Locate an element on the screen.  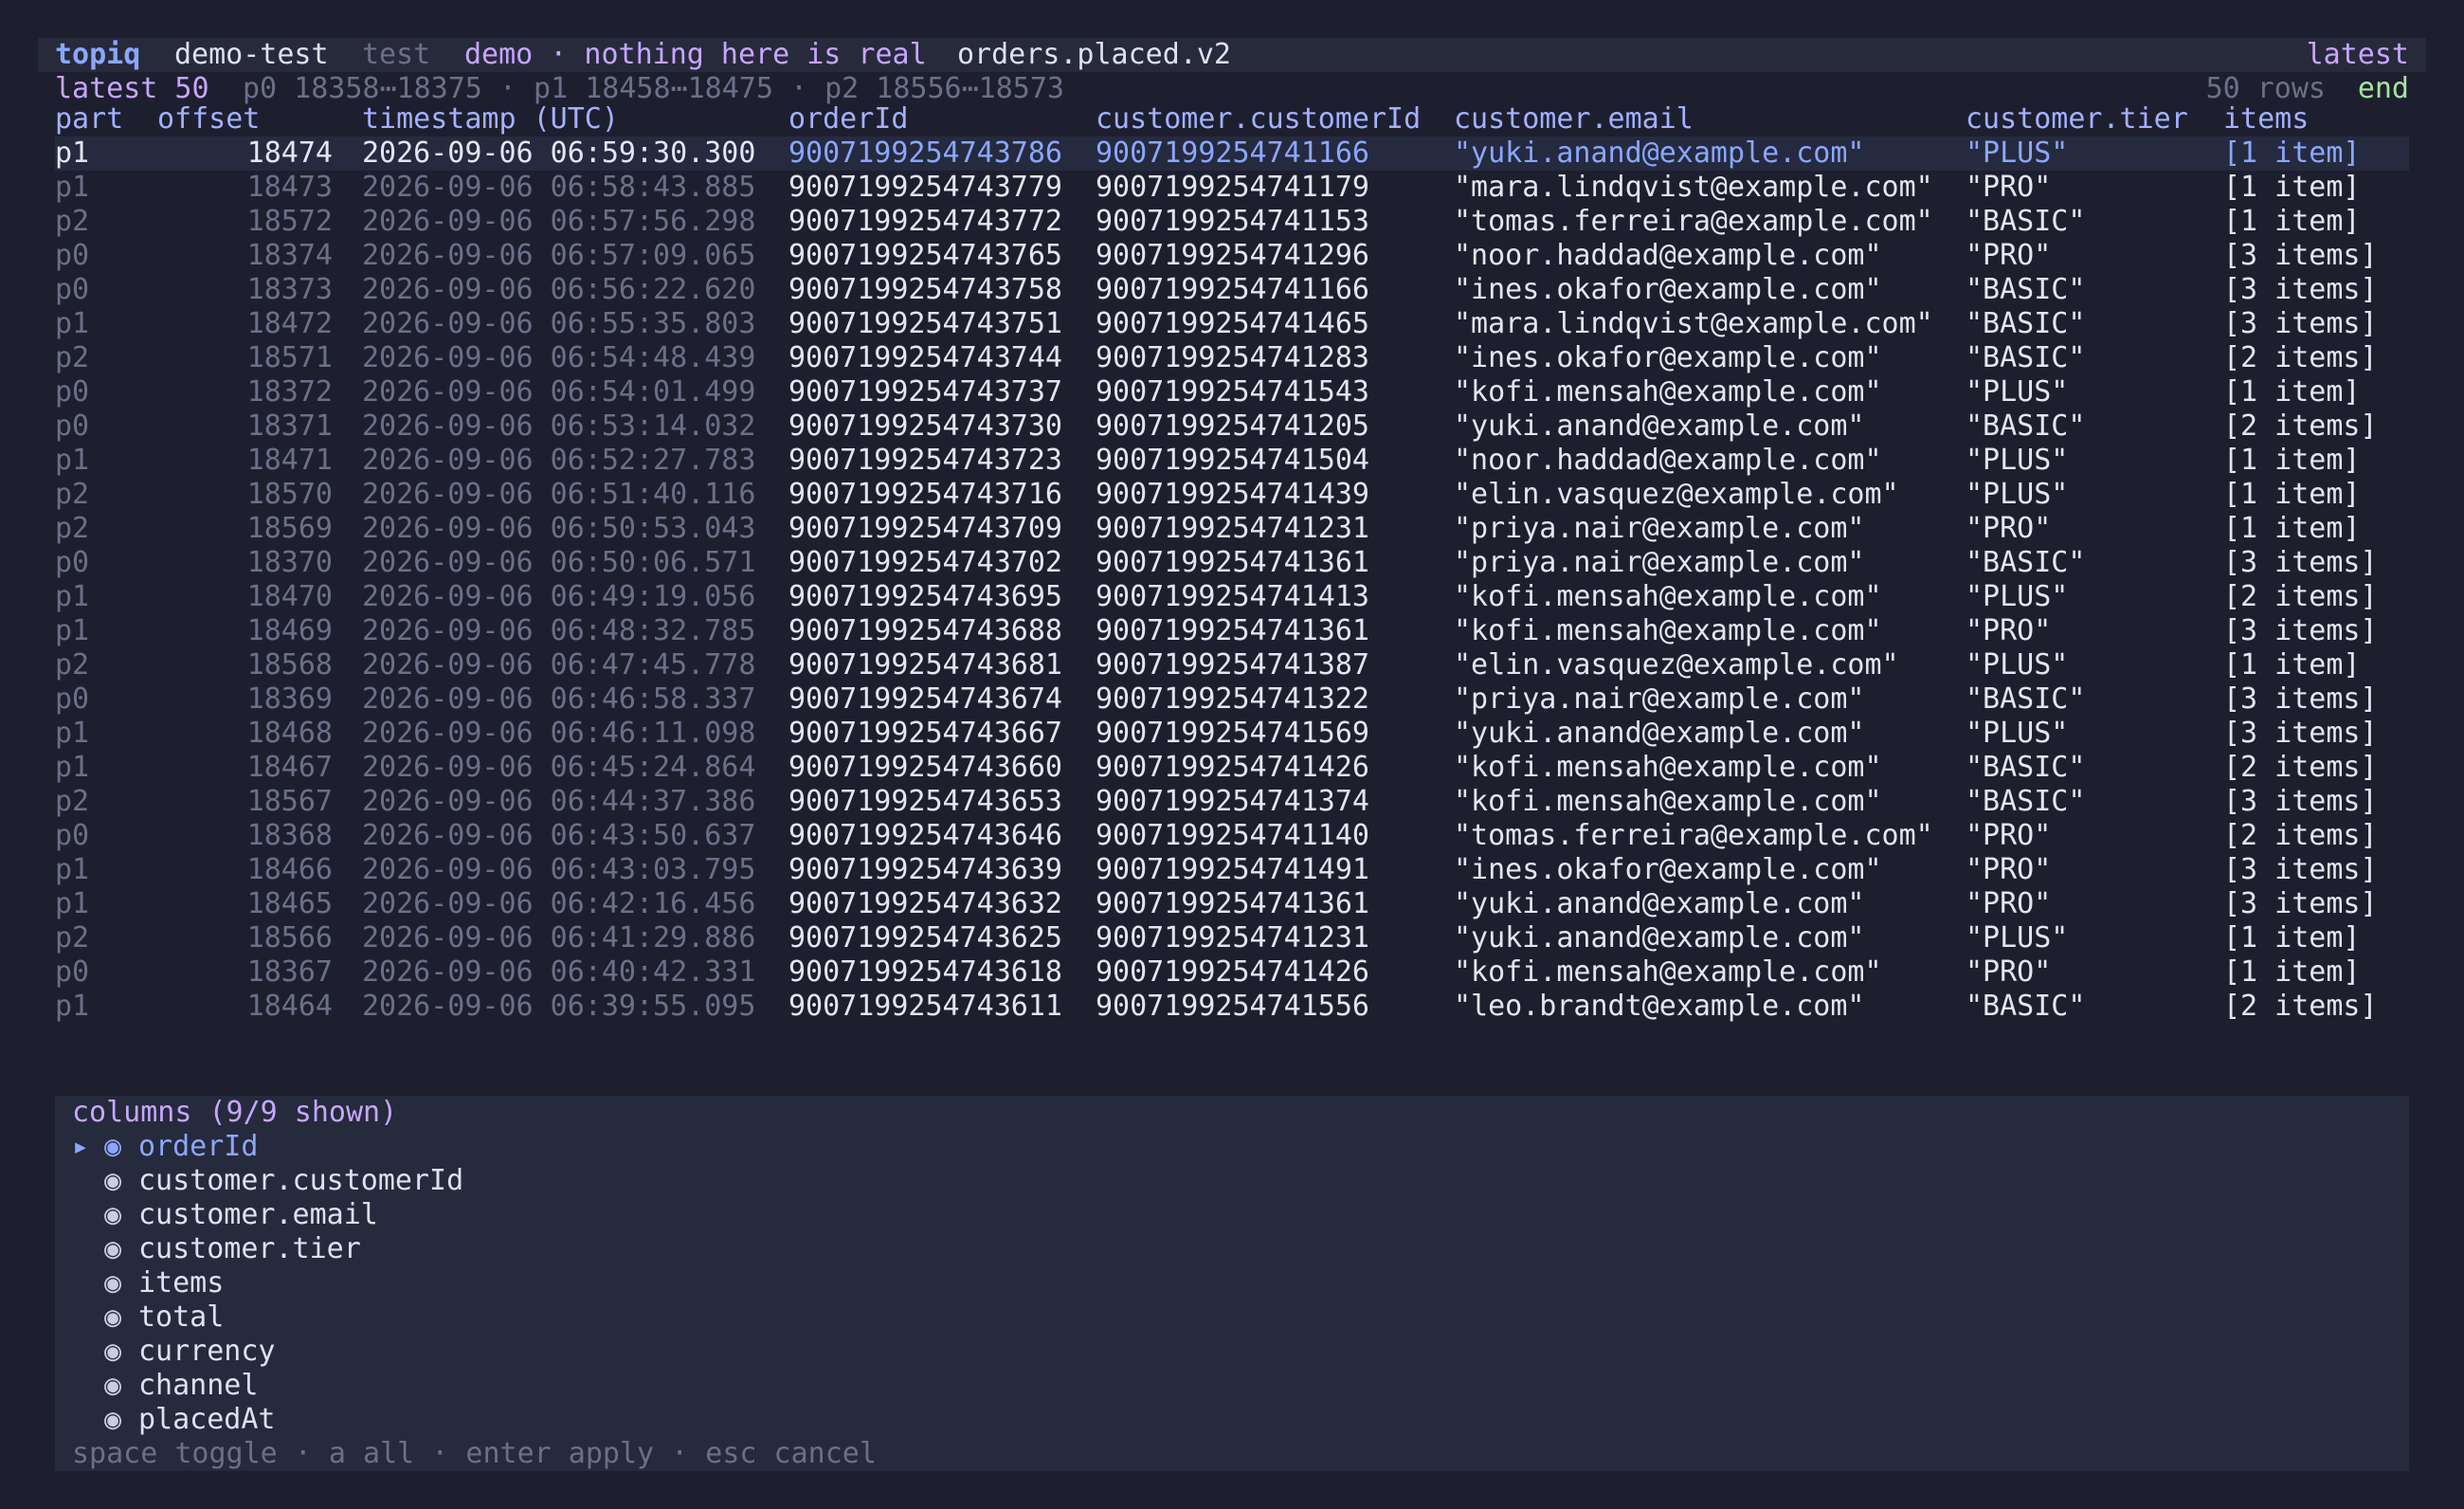
column-option: ◉ placedAt is located at coordinates (174, 1420).